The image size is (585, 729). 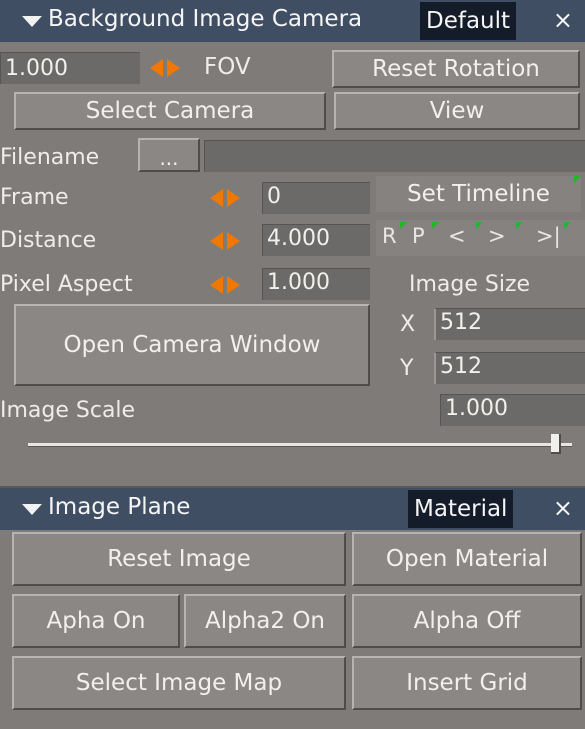 I want to click on insert-grid-button: Insert Grid, so click(x=467, y=683).